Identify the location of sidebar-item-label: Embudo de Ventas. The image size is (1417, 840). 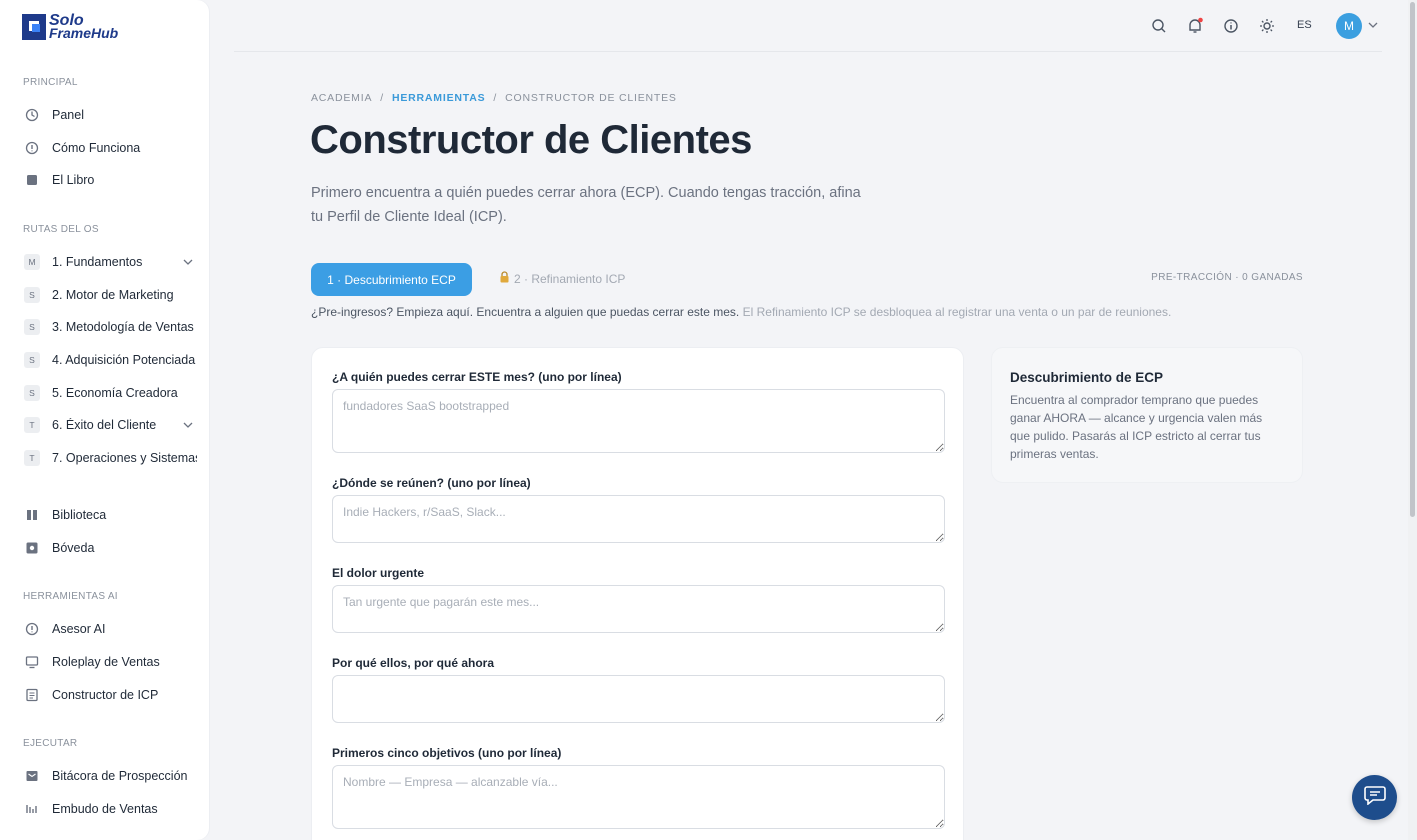
(105, 809).